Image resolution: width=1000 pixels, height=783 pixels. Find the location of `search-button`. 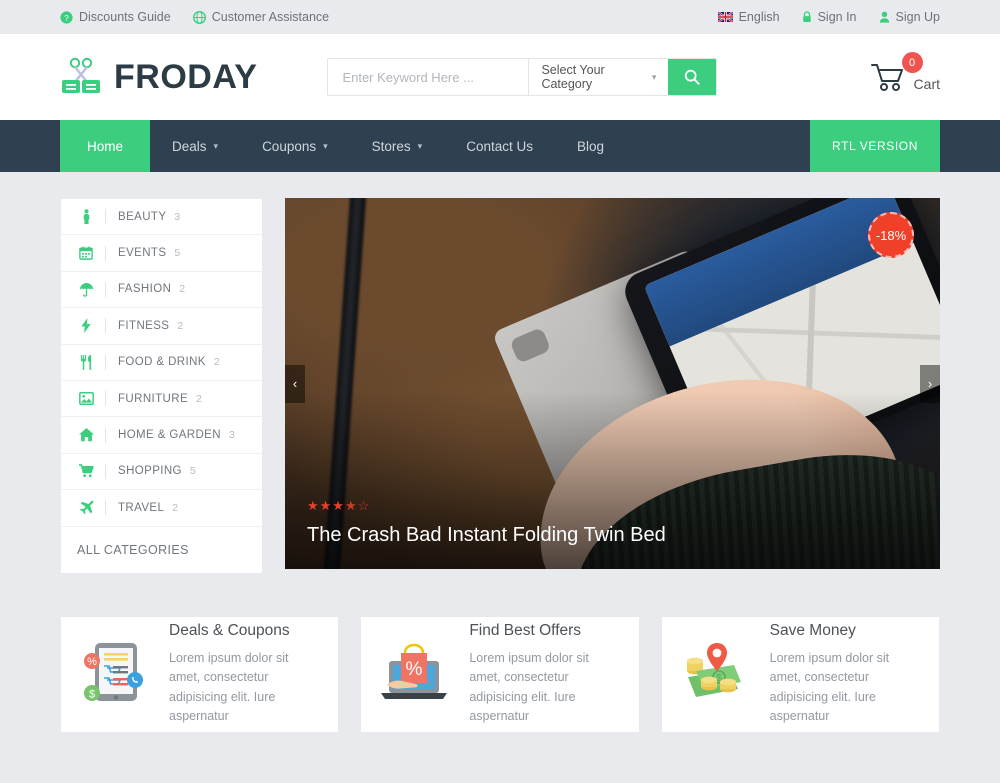

search-button is located at coordinates (692, 77).